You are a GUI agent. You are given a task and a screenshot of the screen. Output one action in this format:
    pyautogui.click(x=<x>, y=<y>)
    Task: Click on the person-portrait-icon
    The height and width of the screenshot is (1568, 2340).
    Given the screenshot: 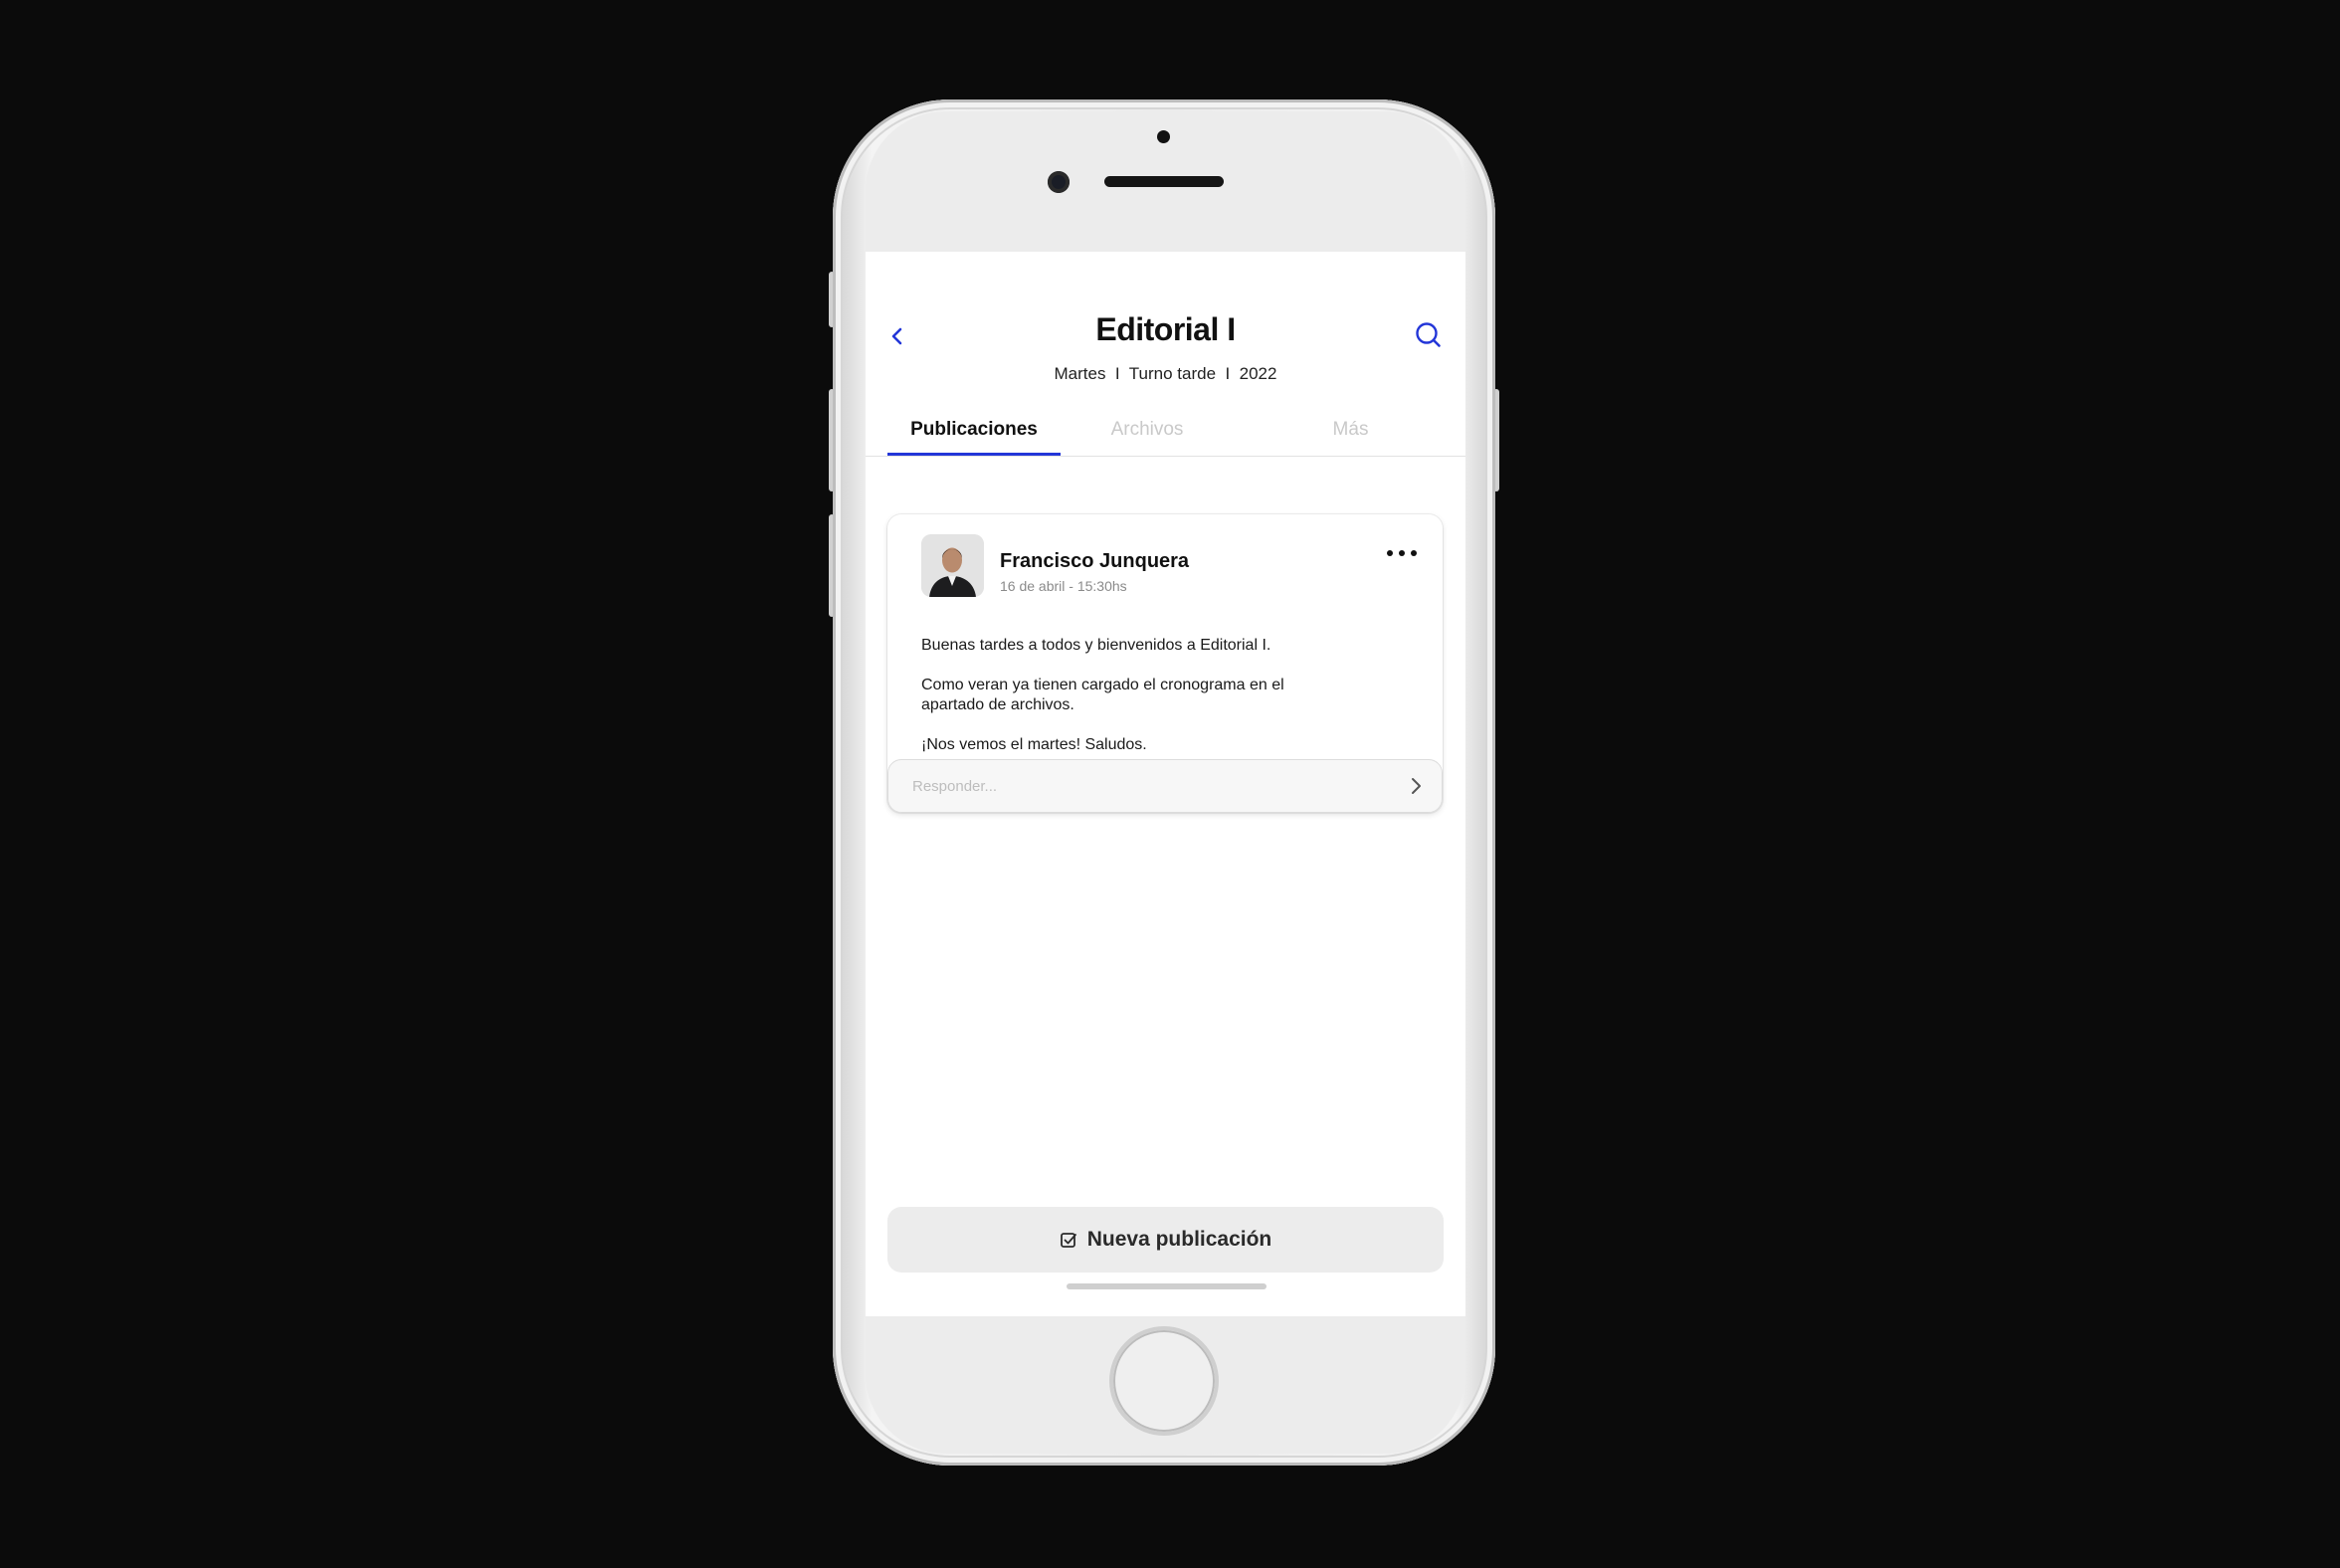 What is the action you would take?
    pyautogui.click(x=952, y=565)
    